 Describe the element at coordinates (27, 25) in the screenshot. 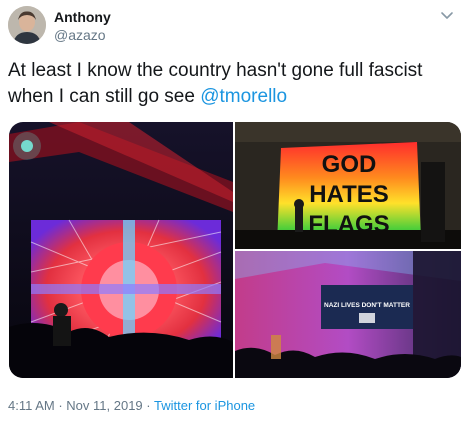

I see `avatar` at that location.